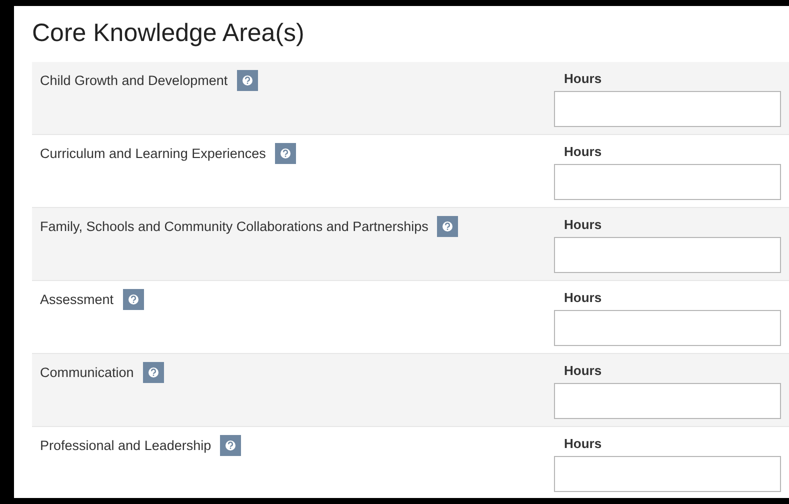 The image size is (789, 504). What do you see at coordinates (87, 373) in the screenshot?
I see `area-label: Communication` at bounding box center [87, 373].